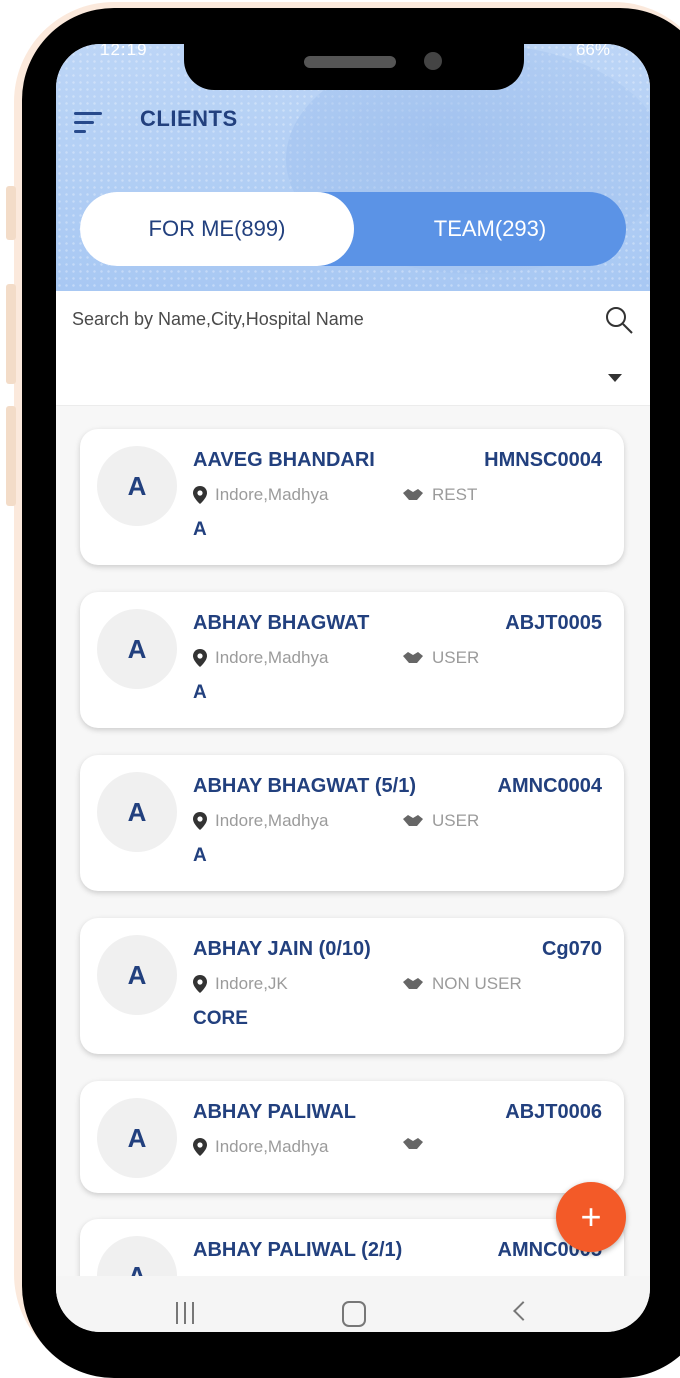 This screenshot has height=1378, width=680. What do you see at coordinates (298, 1250) in the screenshot?
I see `client-name: ABHAY PALIWAL (2/1)` at bounding box center [298, 1250].